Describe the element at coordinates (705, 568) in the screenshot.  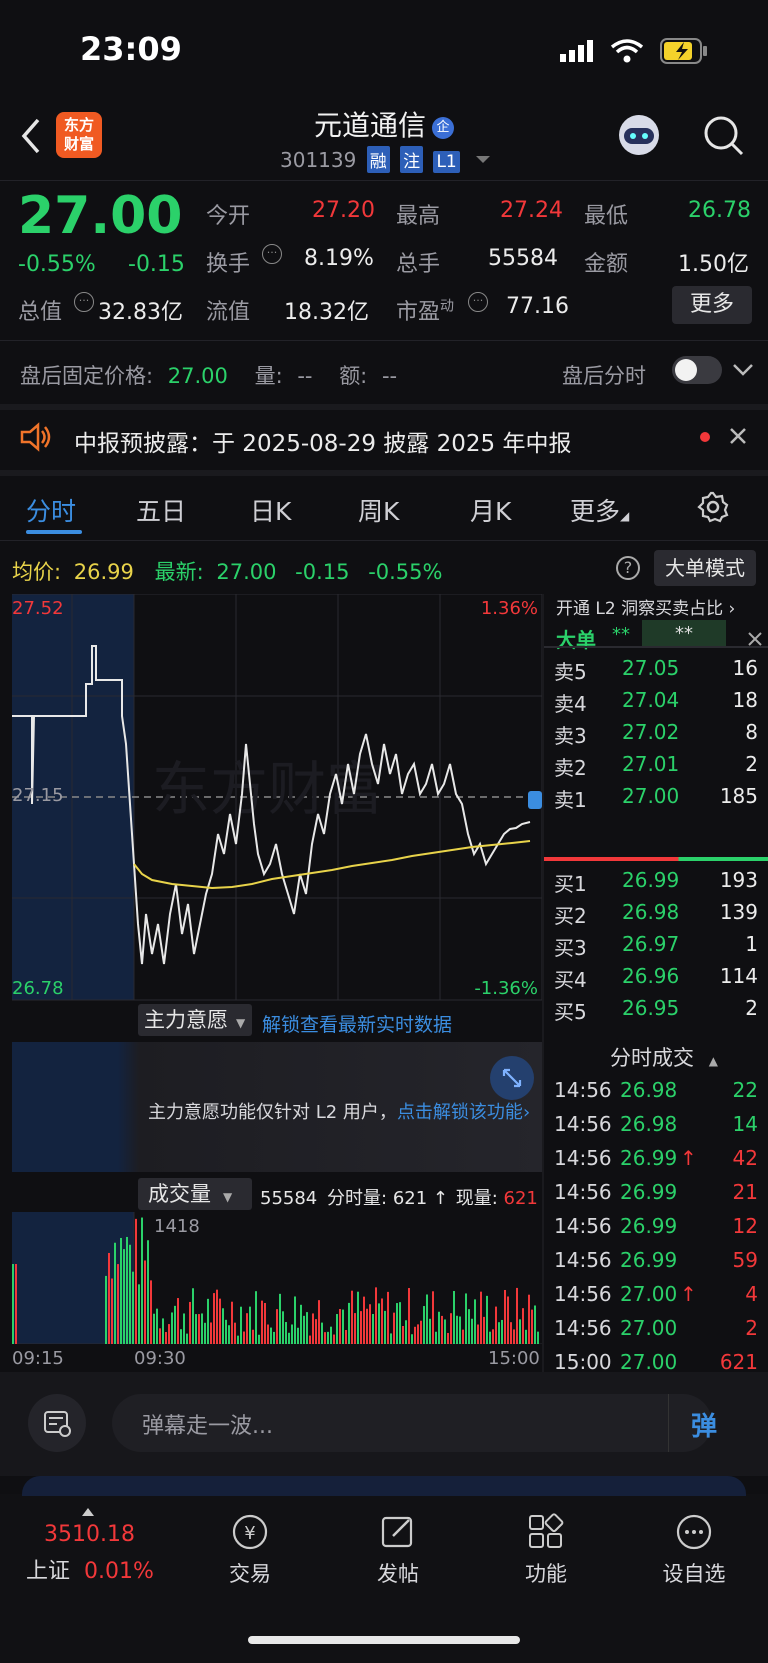
I see `big-order-mode-button: 大单模式` at that location.